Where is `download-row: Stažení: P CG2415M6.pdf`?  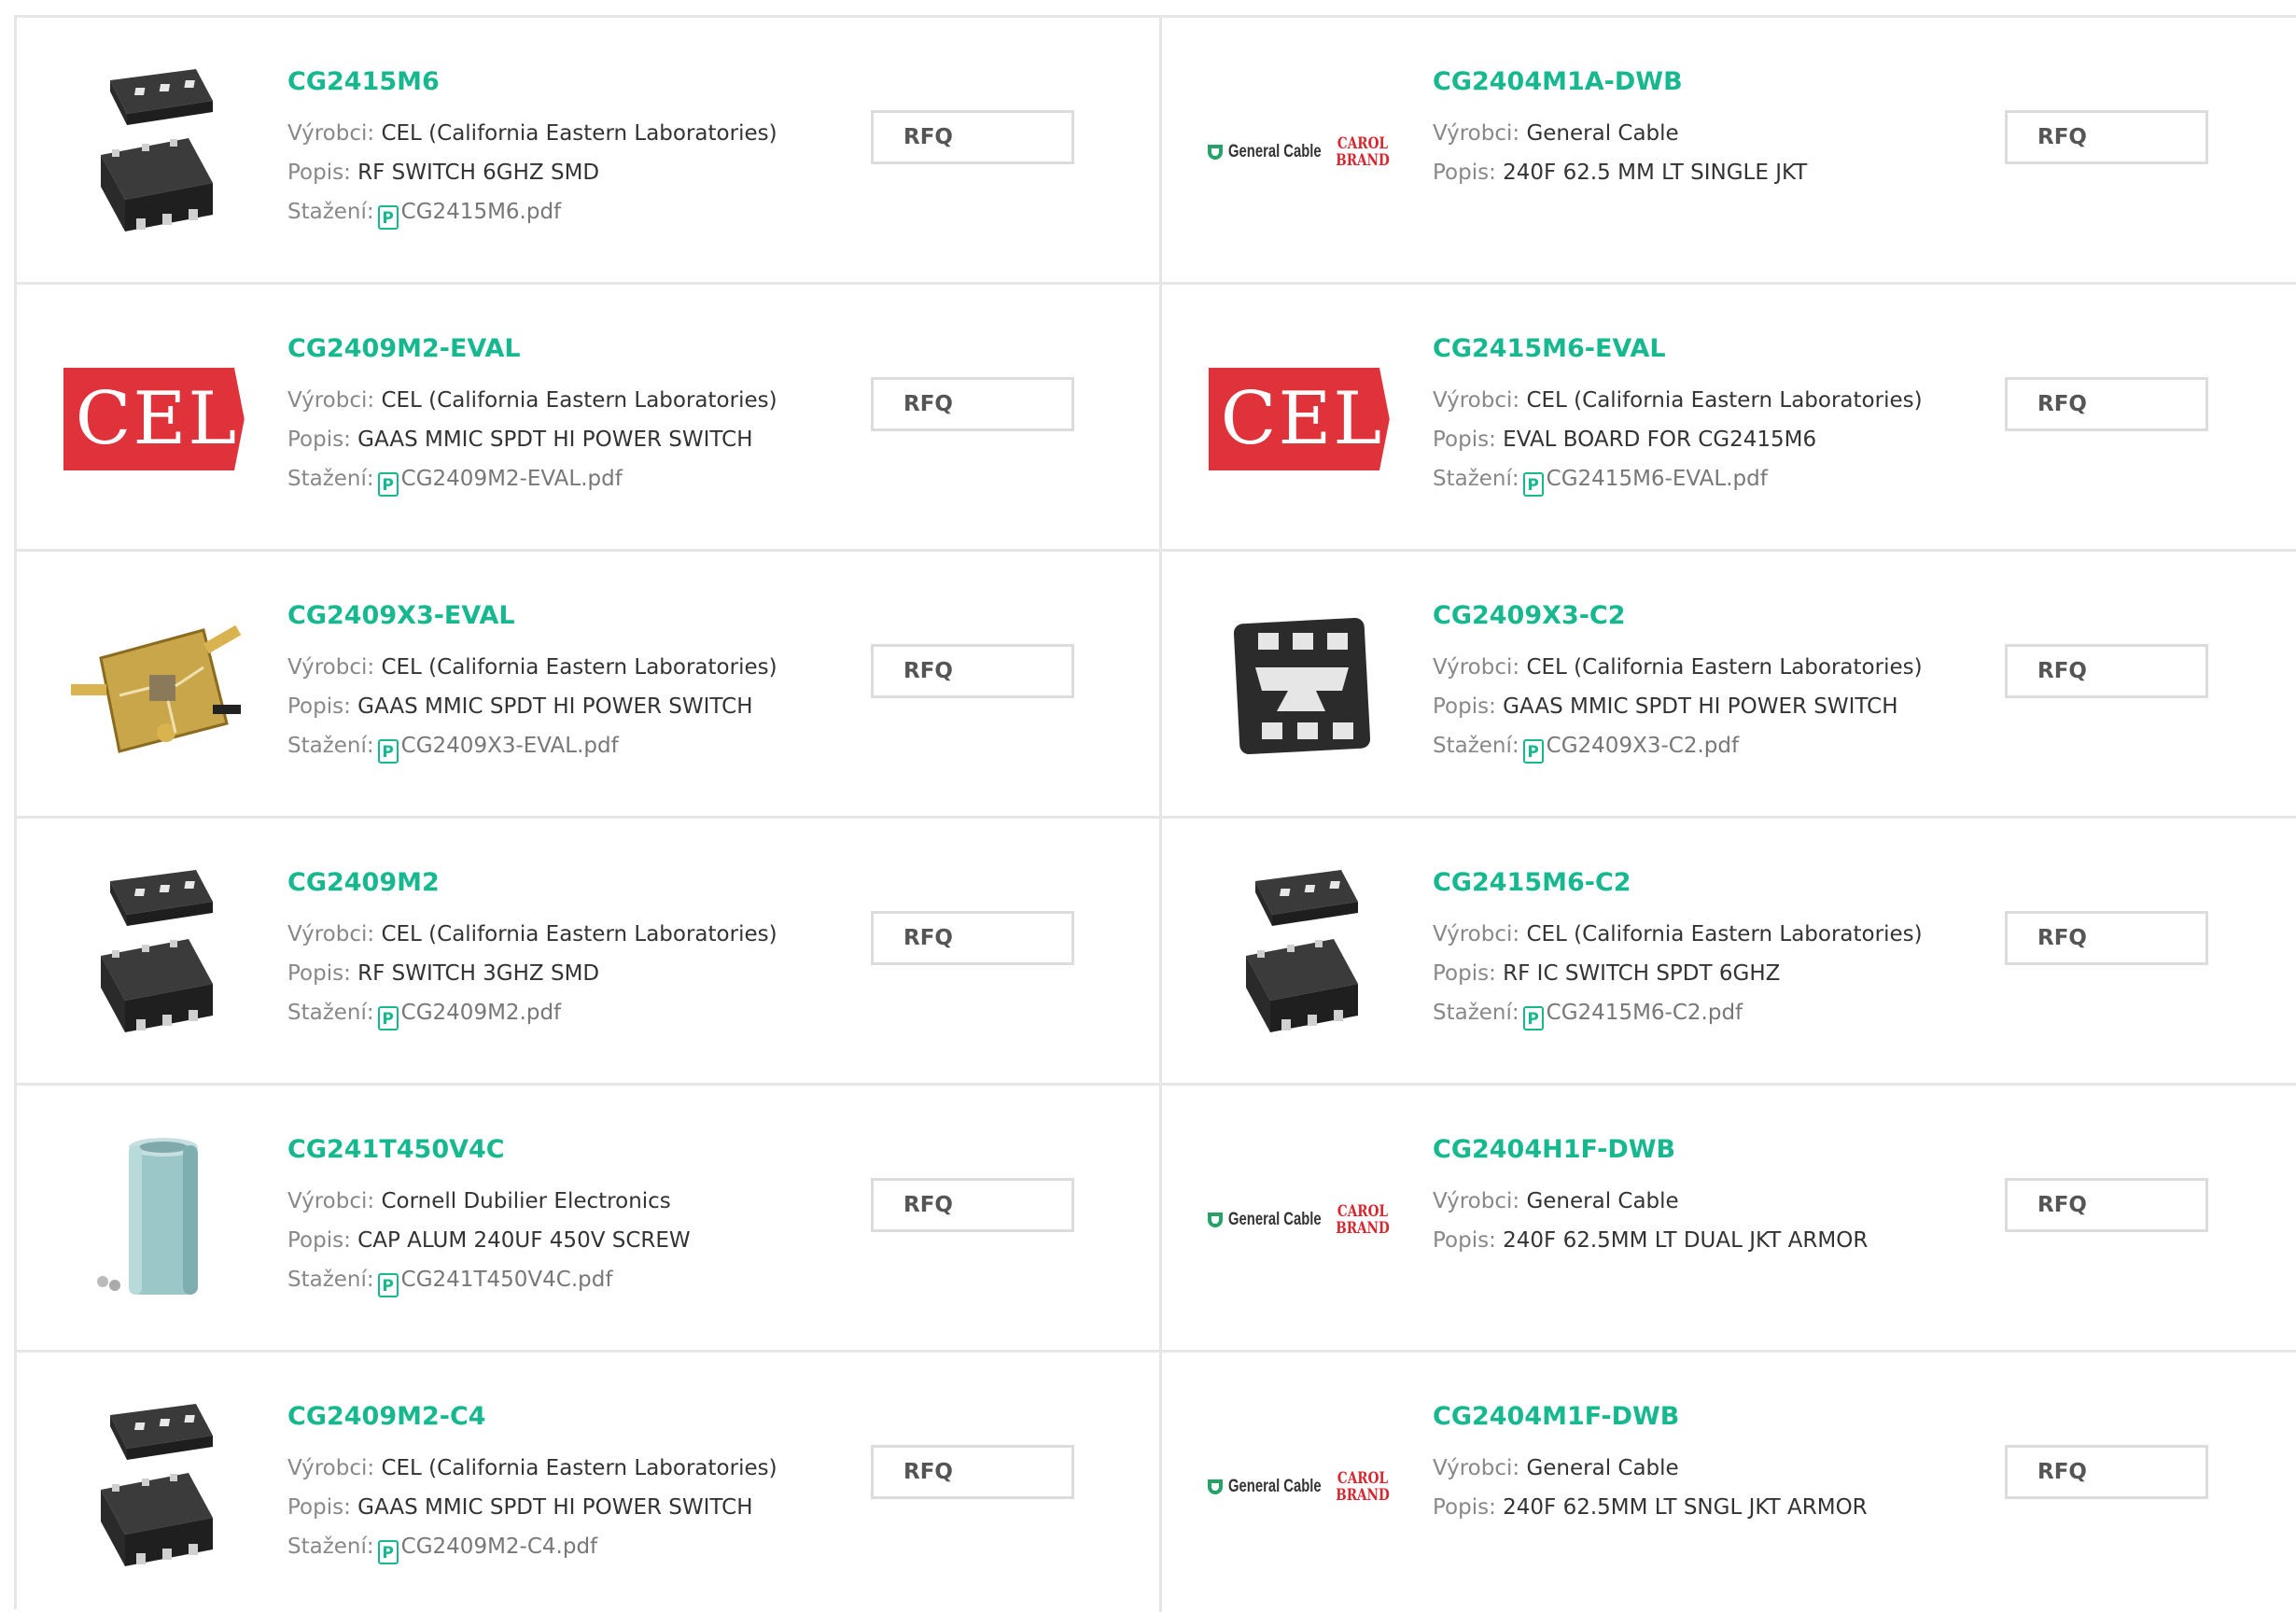 download-row: Stažení: P CG2415M6.pdf is located at coordinates (532, 212).